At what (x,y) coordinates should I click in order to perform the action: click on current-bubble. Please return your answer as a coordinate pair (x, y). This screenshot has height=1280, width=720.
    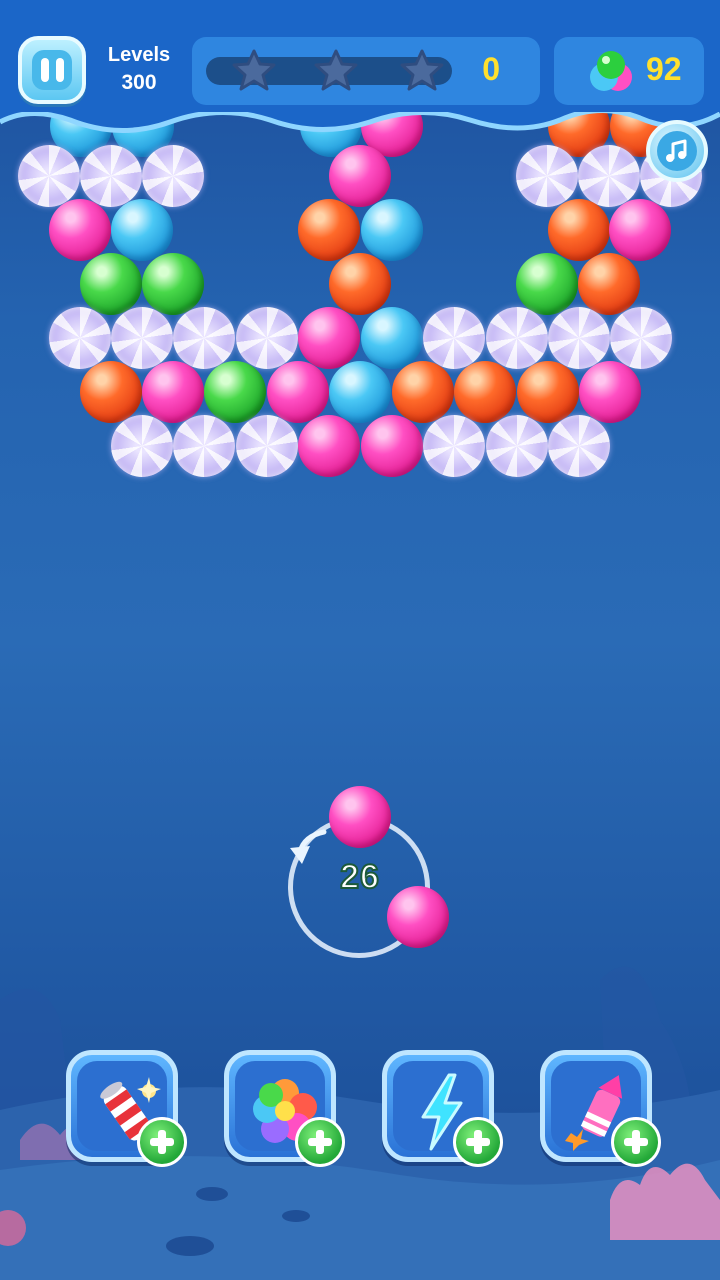
    Looking at the image, I should click on (360, 817).